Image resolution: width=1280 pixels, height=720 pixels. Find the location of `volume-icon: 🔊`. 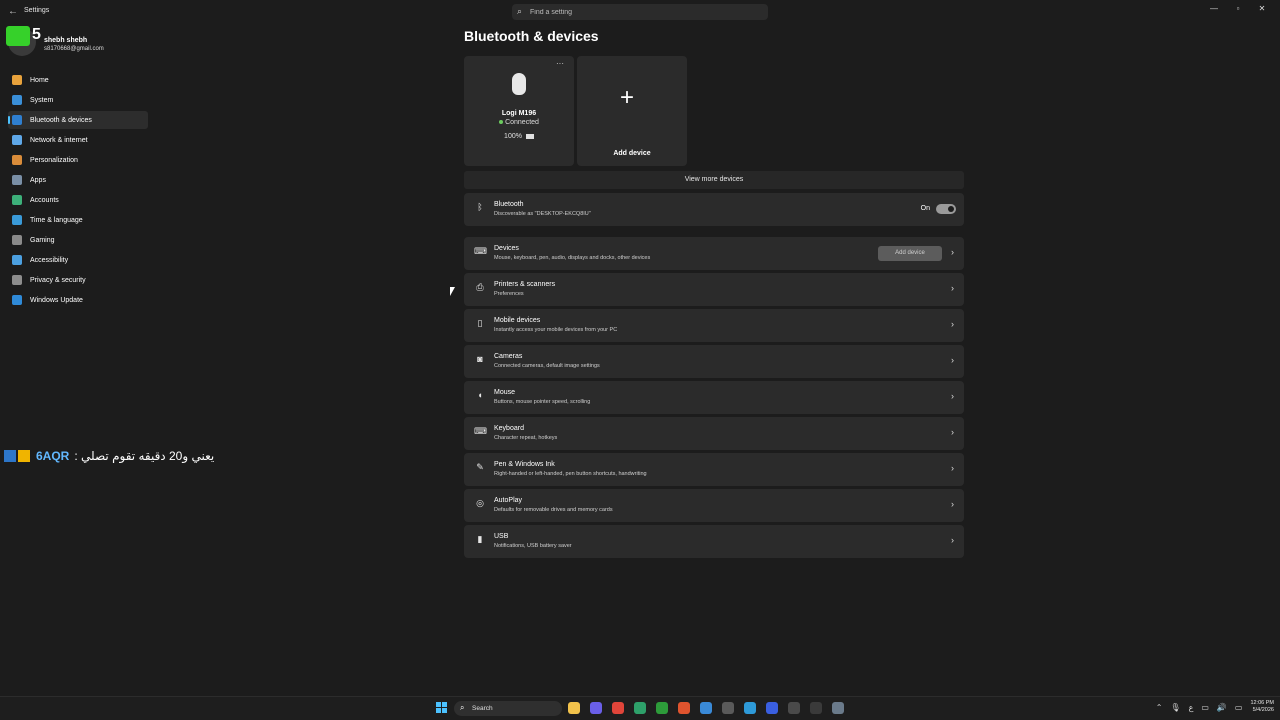

volume-icon: 🔊 is located at coordinates (1222, 707).